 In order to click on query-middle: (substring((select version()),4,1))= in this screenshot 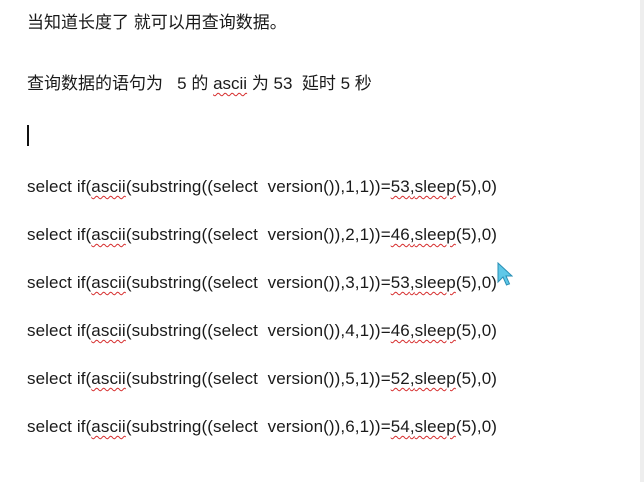, I will do `click(258, 330)`.